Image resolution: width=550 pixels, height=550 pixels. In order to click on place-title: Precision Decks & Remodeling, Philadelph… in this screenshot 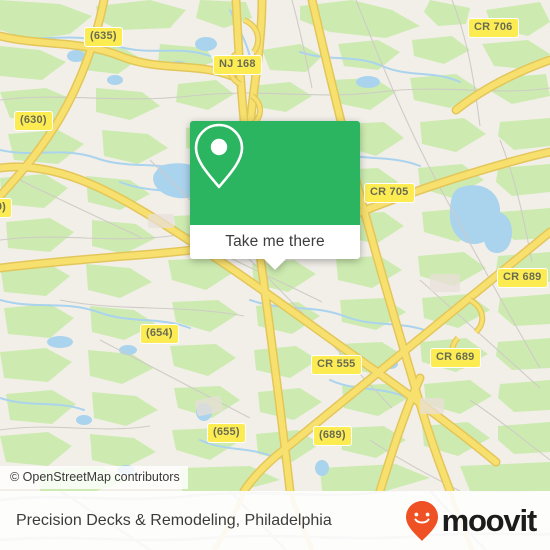, I will do `click(174, 520)`.